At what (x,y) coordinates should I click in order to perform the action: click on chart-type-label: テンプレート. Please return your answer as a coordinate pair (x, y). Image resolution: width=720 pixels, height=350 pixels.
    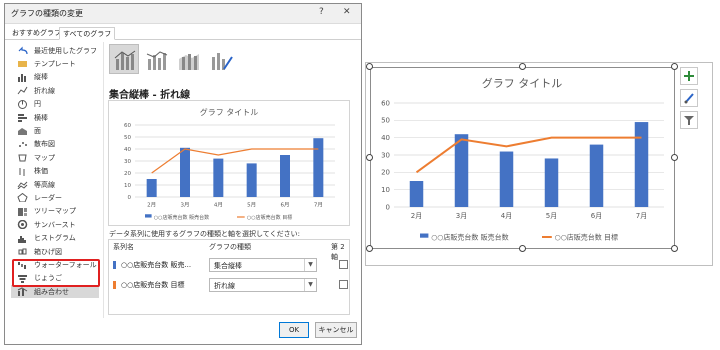
    Looking at the image, I should click on (55, 63).